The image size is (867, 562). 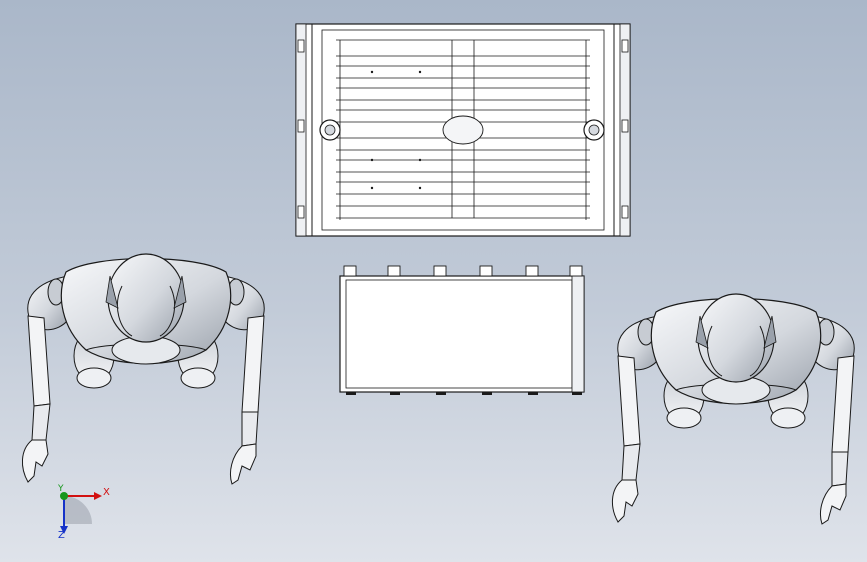 What do you see at coordinates (61, 489) in the screenshot?
I see `axis-y-label: Y` at bounding box center [61, 489].